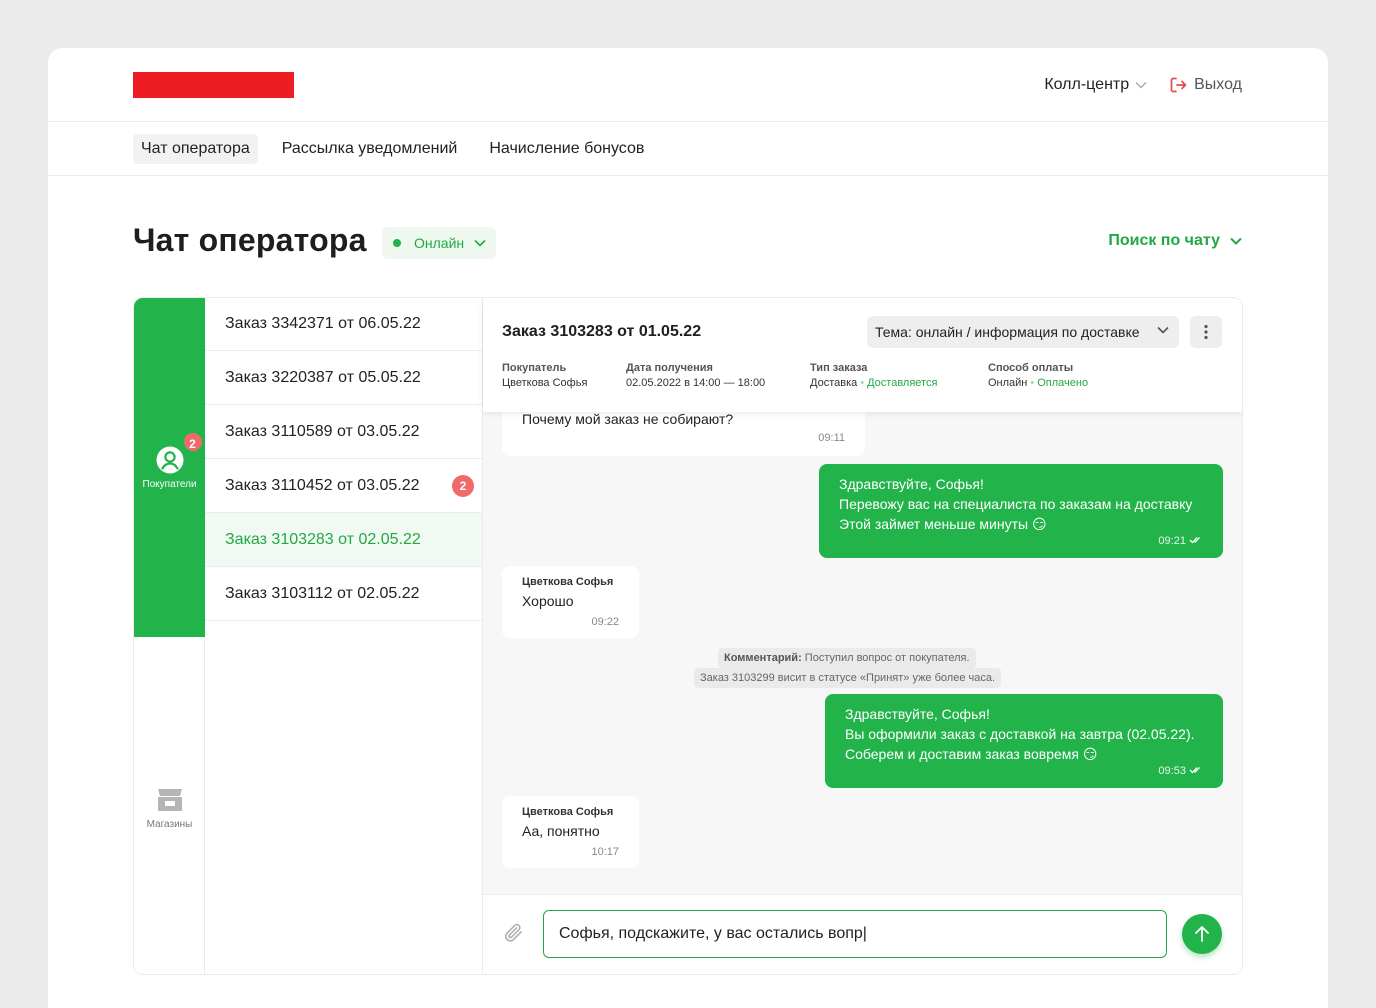  What do you see at coordinates (628, 419) in the screenshot?
I see `message-text: Почему мой заказ не собирают?` at bounding box center [628, 419].